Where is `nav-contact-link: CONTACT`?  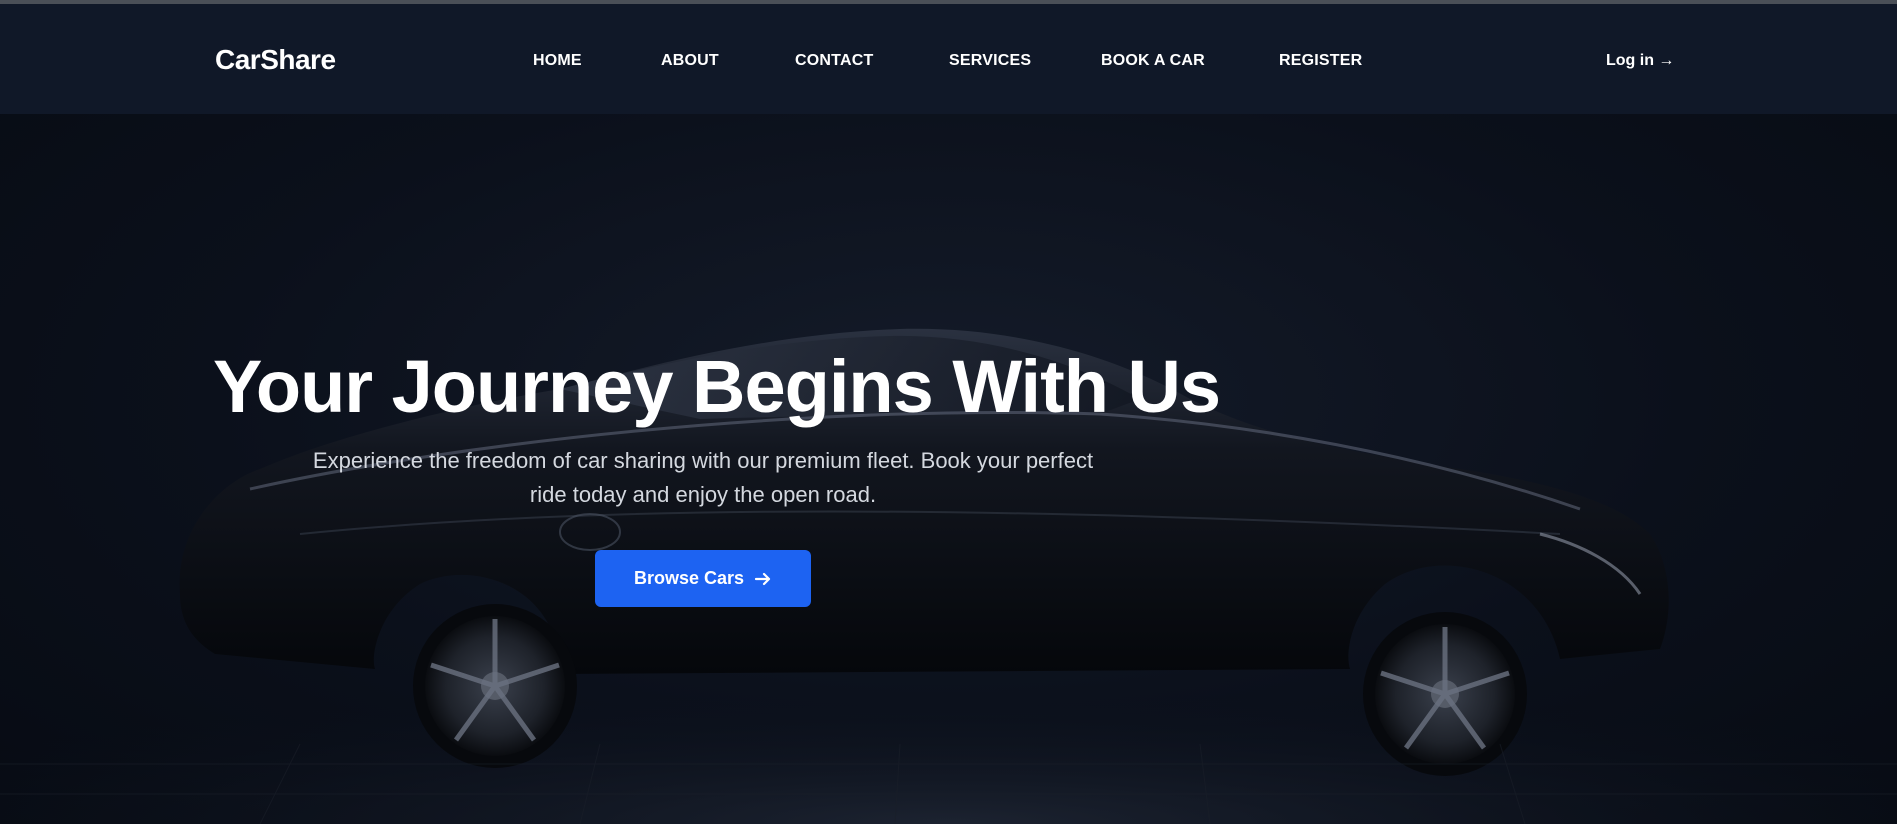
nav-contact-link: CONTACT is located at coordinates (834, 61).